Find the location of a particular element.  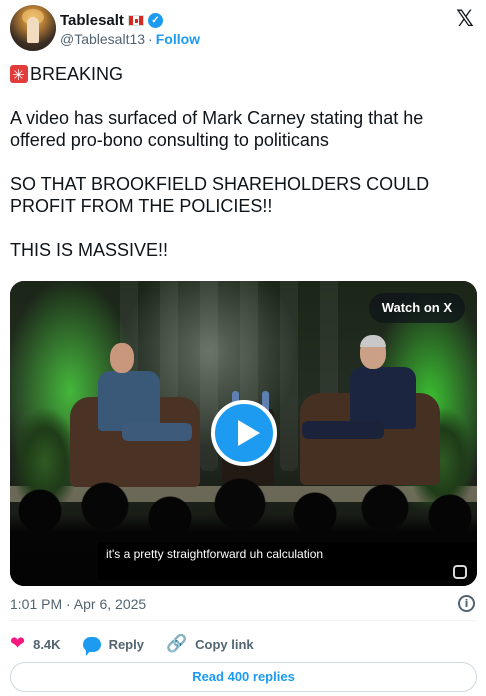

like-count: 8.4K is located at coordinates (47, 644).